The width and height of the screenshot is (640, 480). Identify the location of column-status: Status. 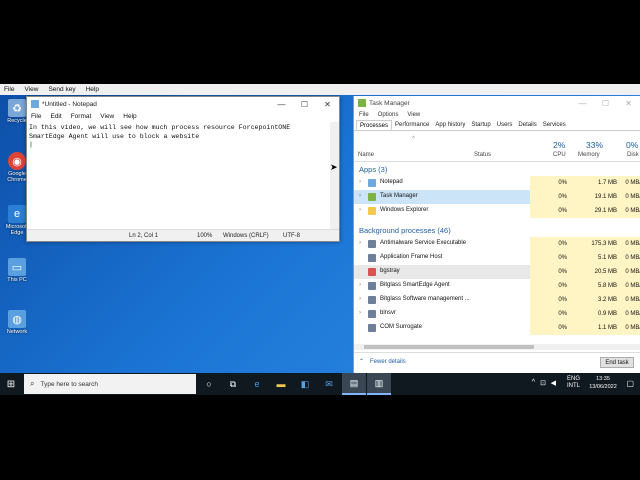
(482, 155).